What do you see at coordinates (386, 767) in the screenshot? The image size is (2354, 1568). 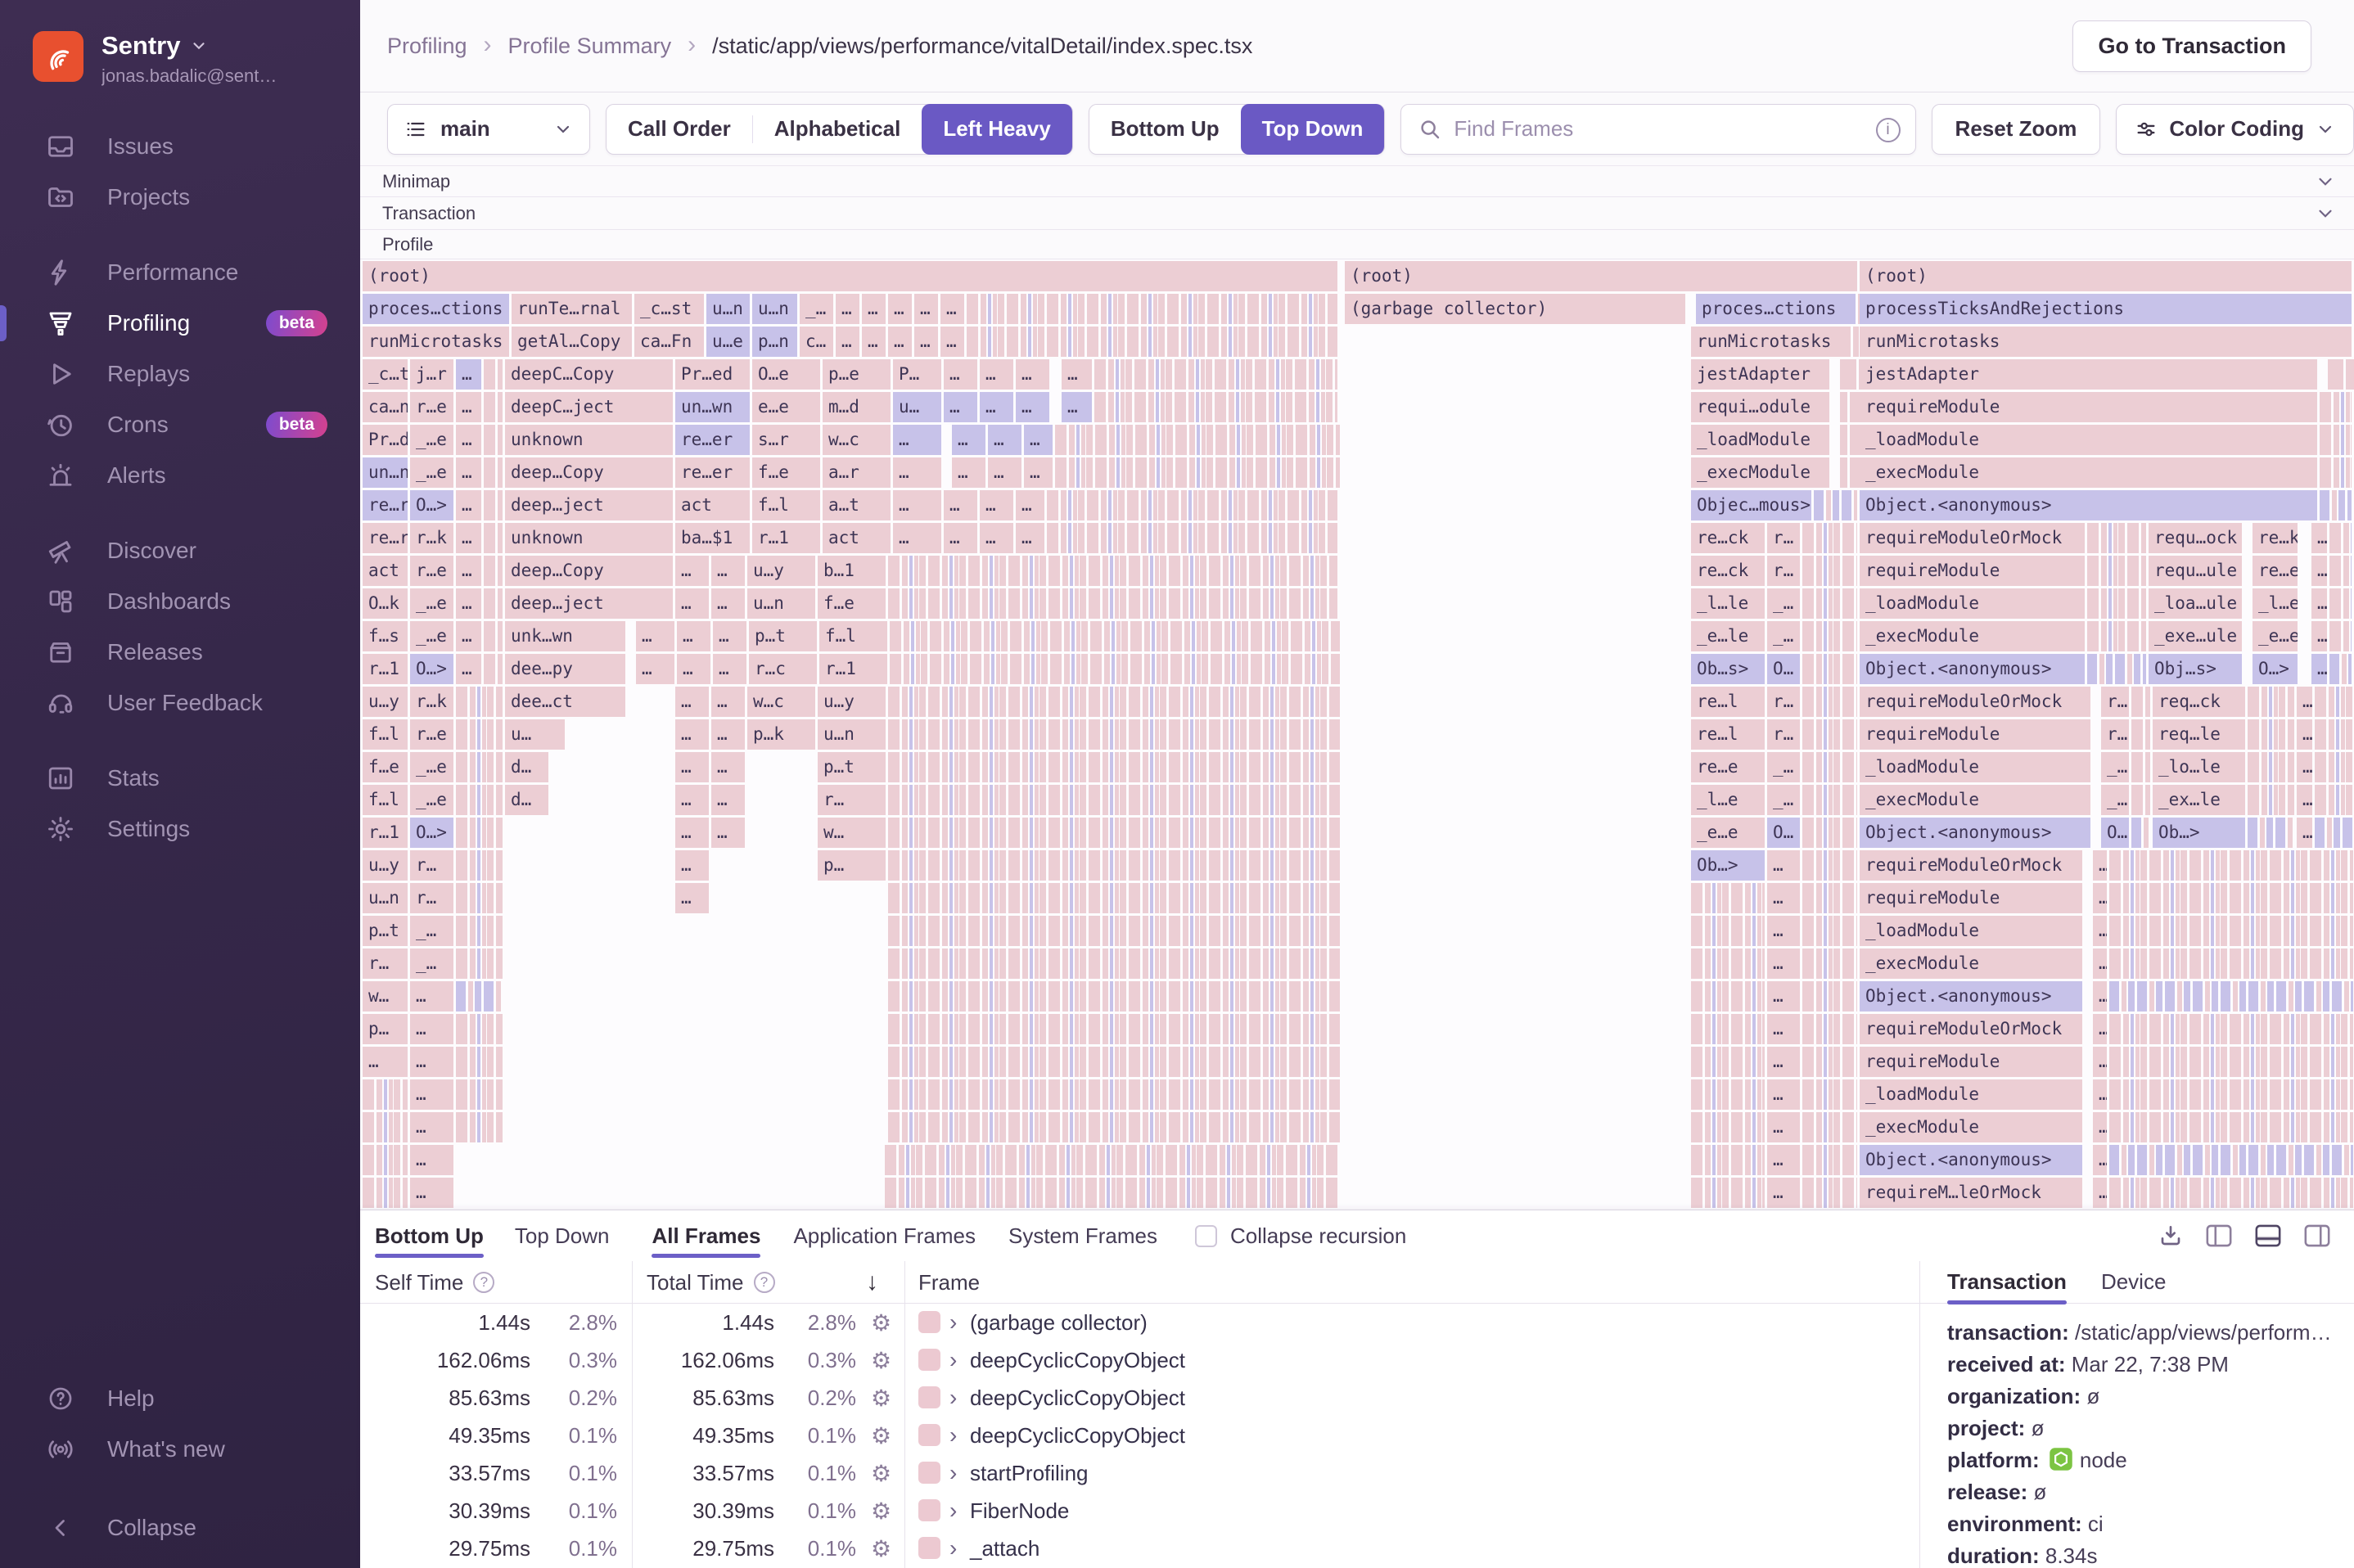 I see `flame-frame: f…e` at bounding box center [386, 767].